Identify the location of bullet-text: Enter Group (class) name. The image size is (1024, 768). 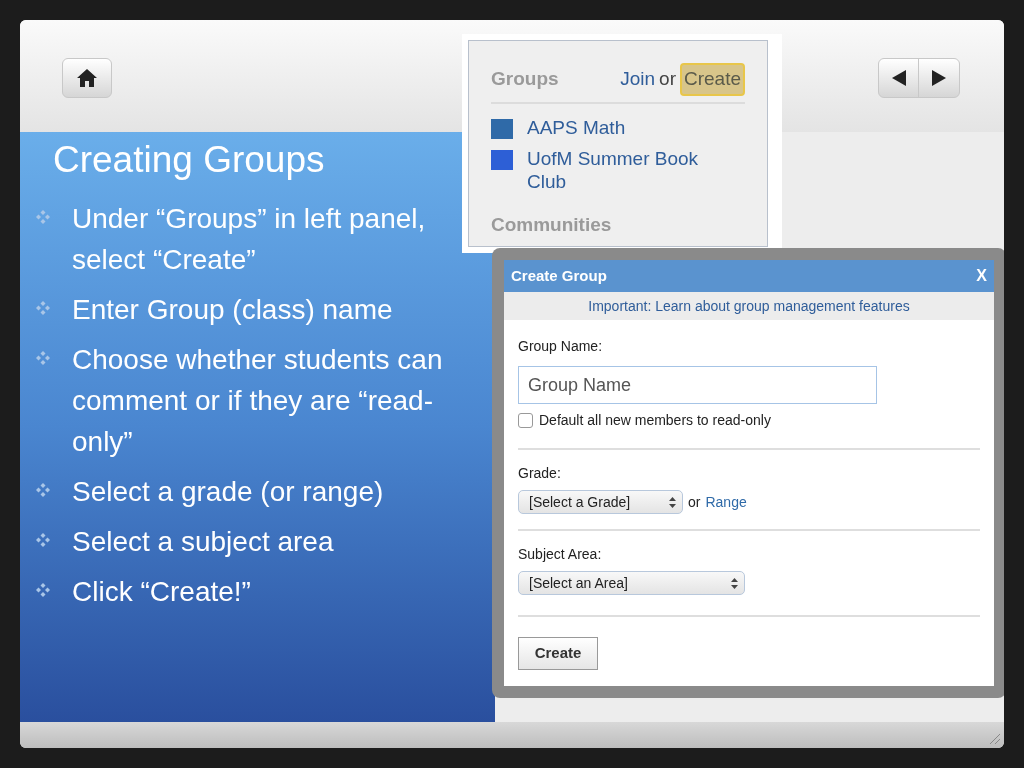
(233, 310).